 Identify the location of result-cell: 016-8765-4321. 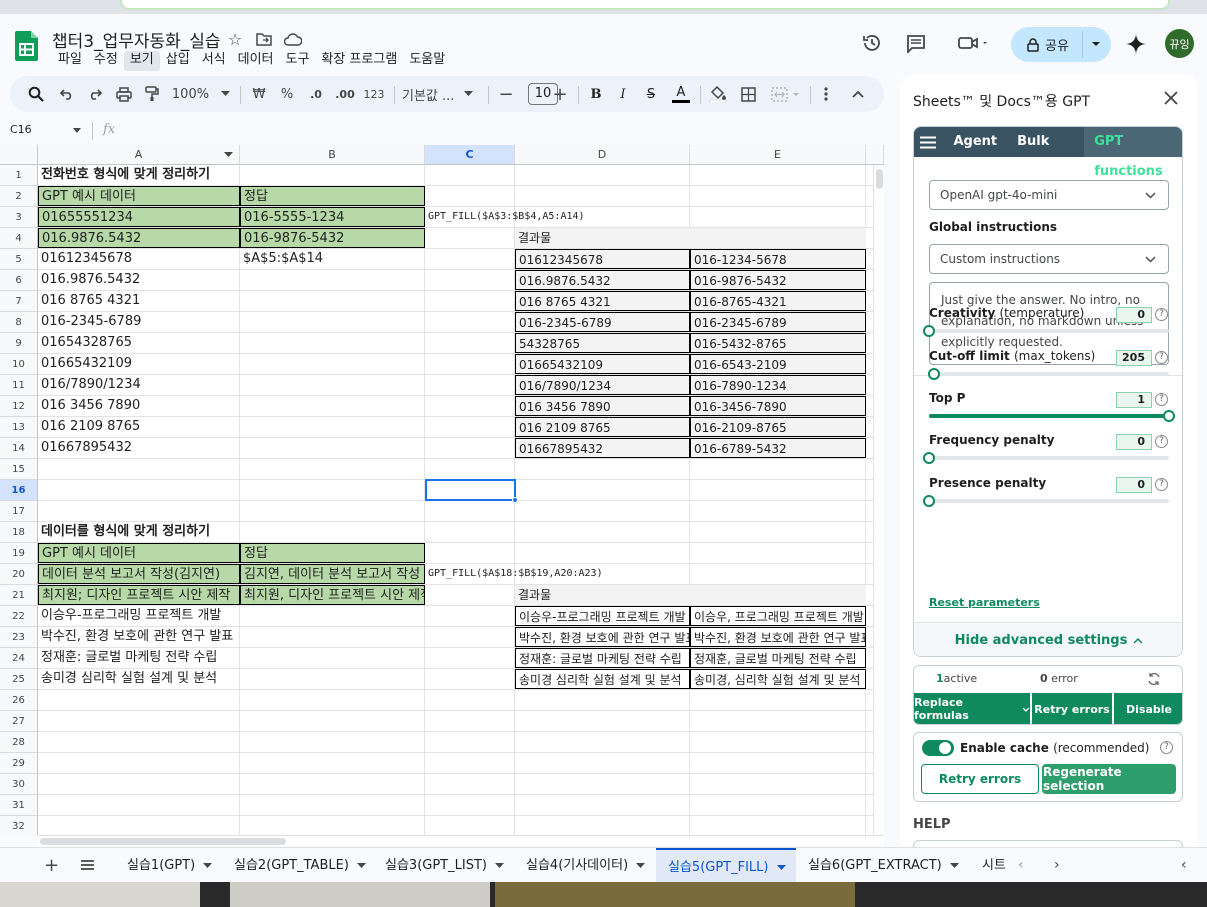
(778, 301).